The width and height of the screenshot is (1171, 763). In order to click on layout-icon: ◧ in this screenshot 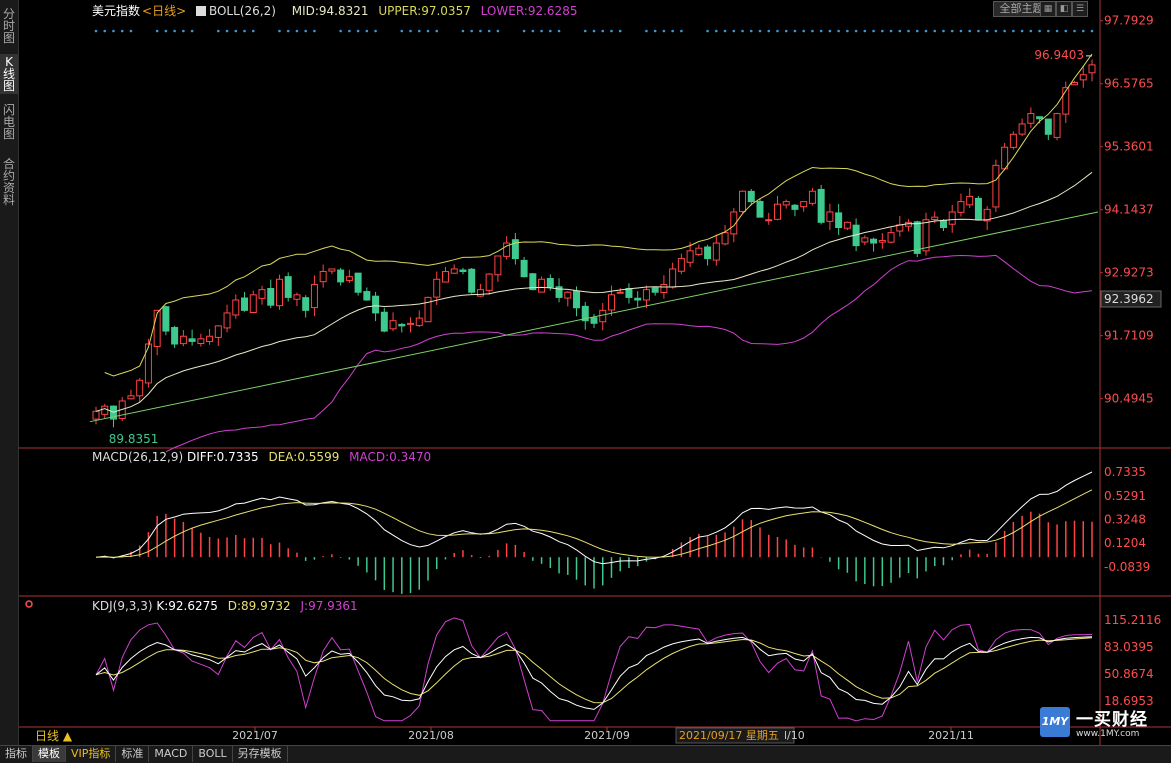, I will do `click(1064, 9)`.